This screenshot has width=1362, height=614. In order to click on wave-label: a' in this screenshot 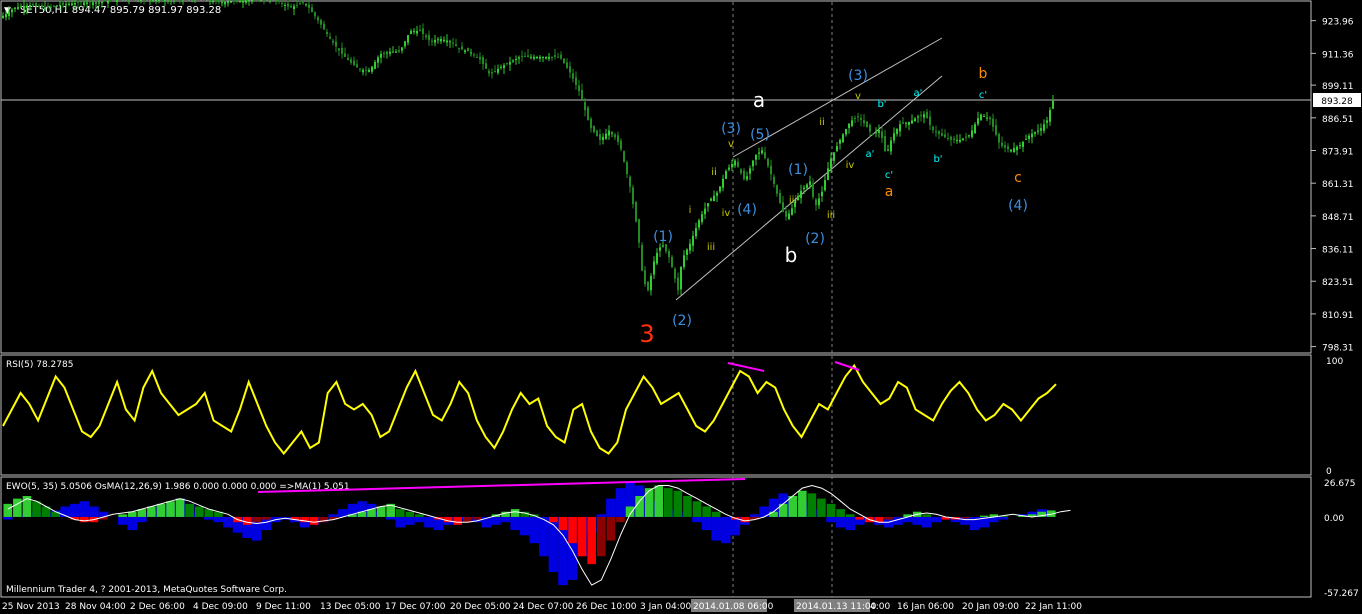, I will do `click(918, 93)`.